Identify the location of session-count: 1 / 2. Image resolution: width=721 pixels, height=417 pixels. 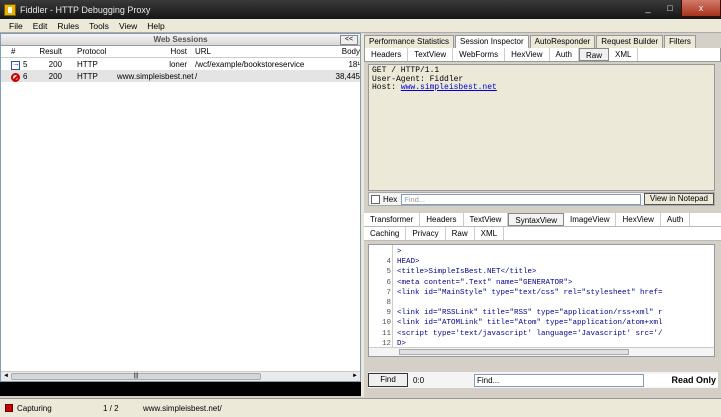
(111, 408).